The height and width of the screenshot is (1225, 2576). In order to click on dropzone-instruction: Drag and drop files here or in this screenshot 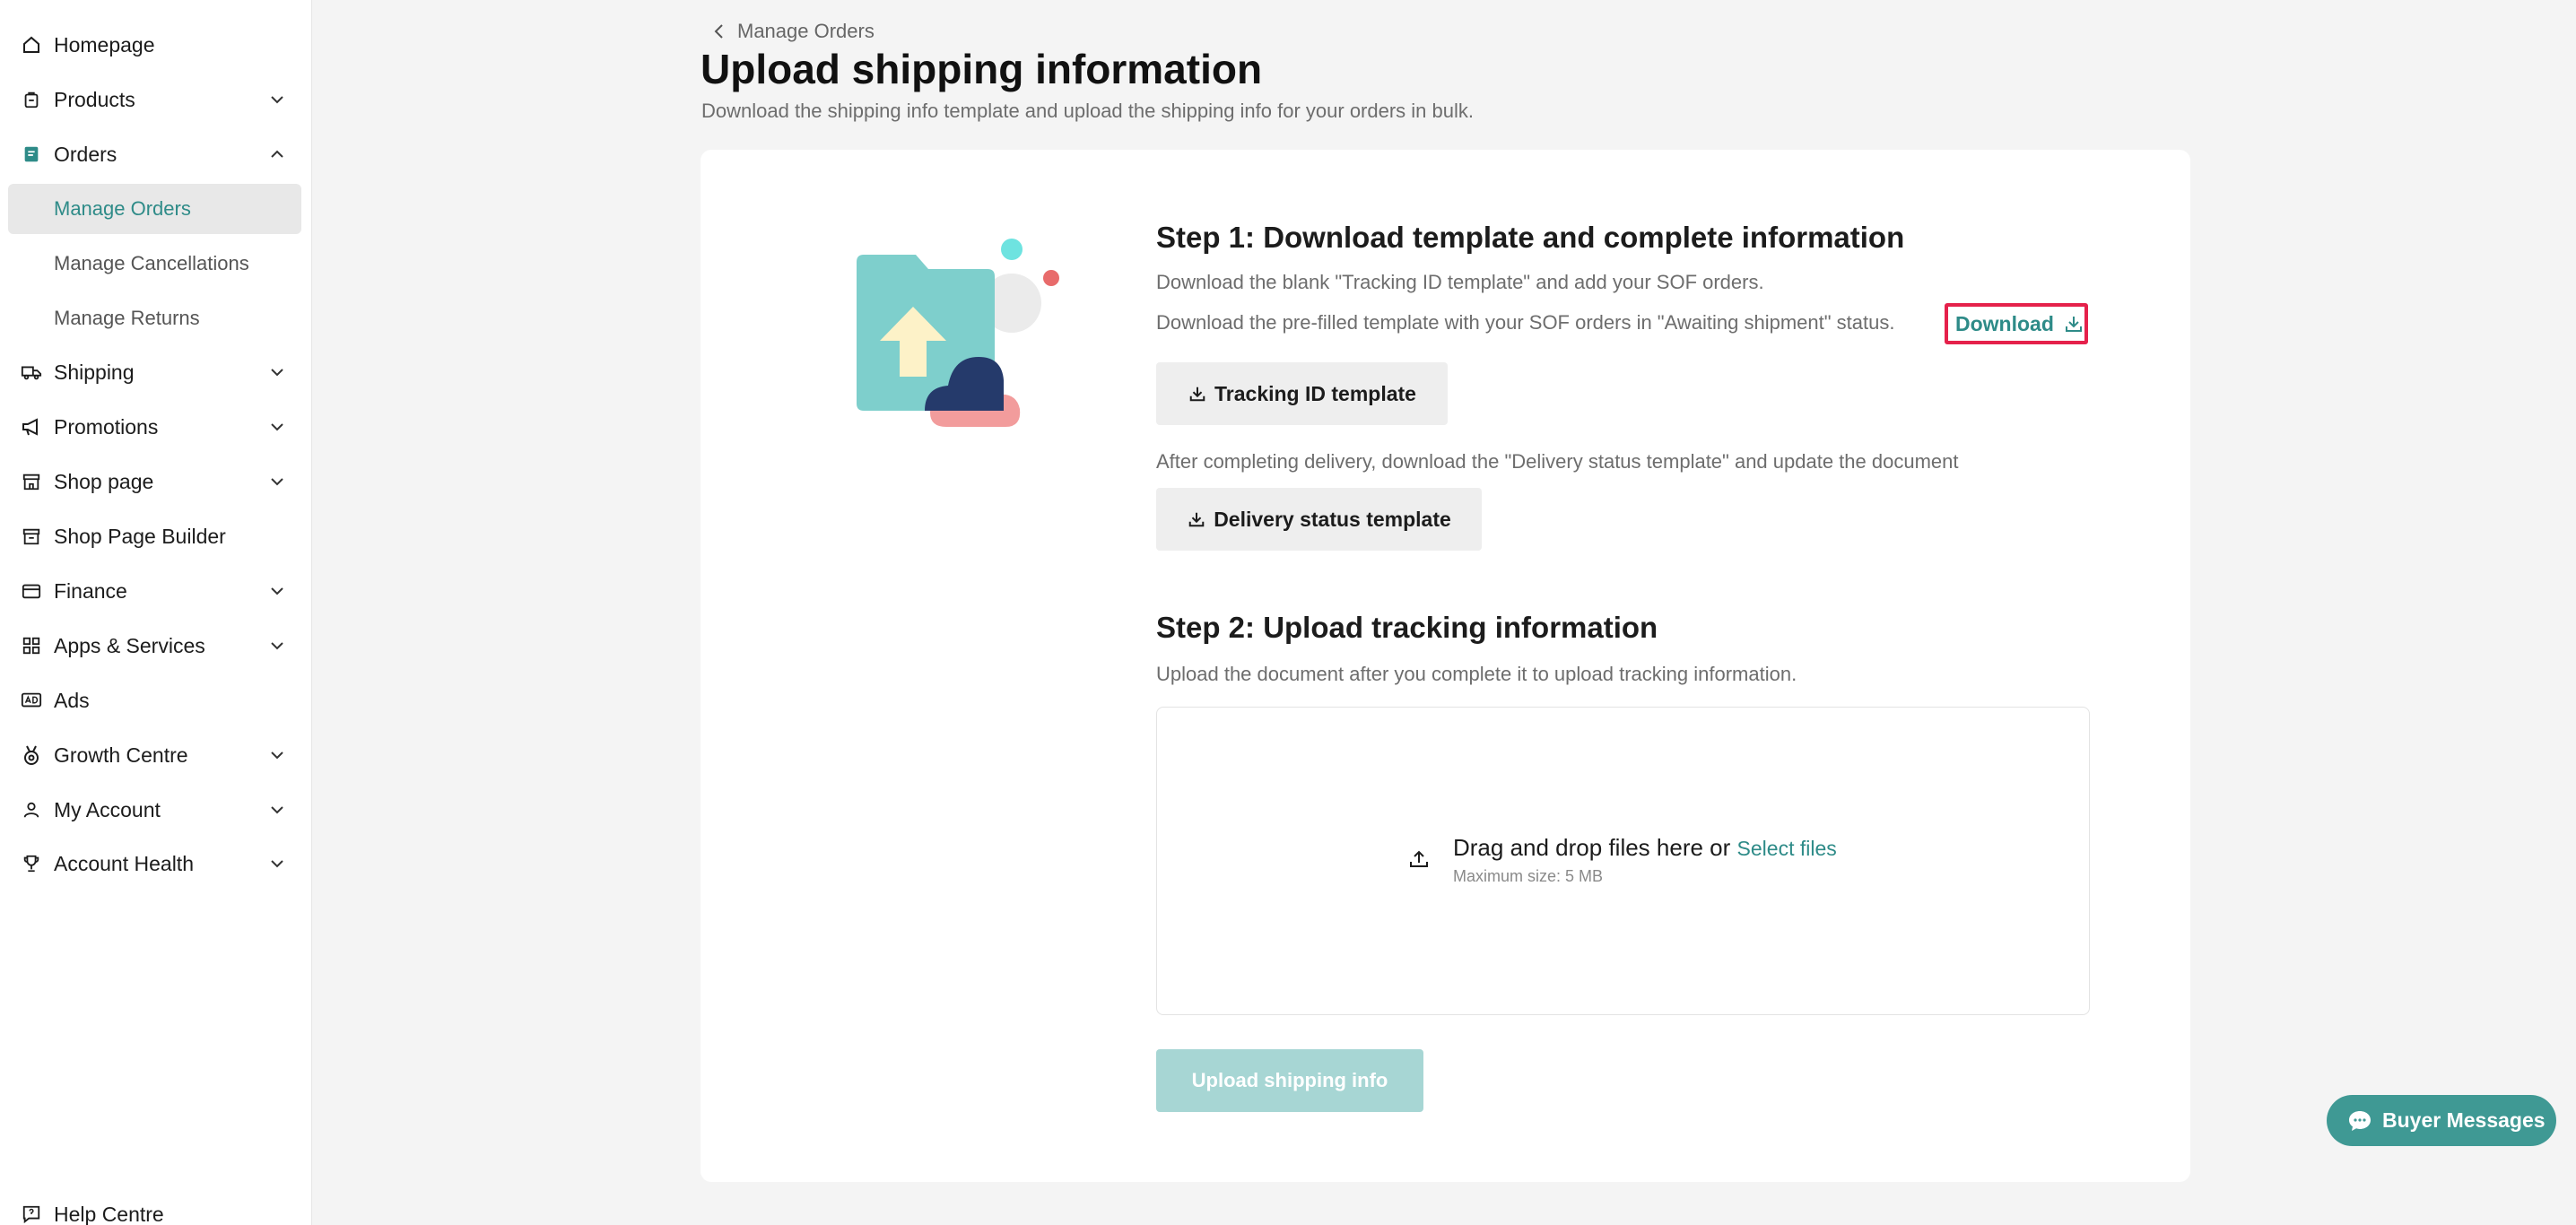, I will do `click(1592, 847)`.